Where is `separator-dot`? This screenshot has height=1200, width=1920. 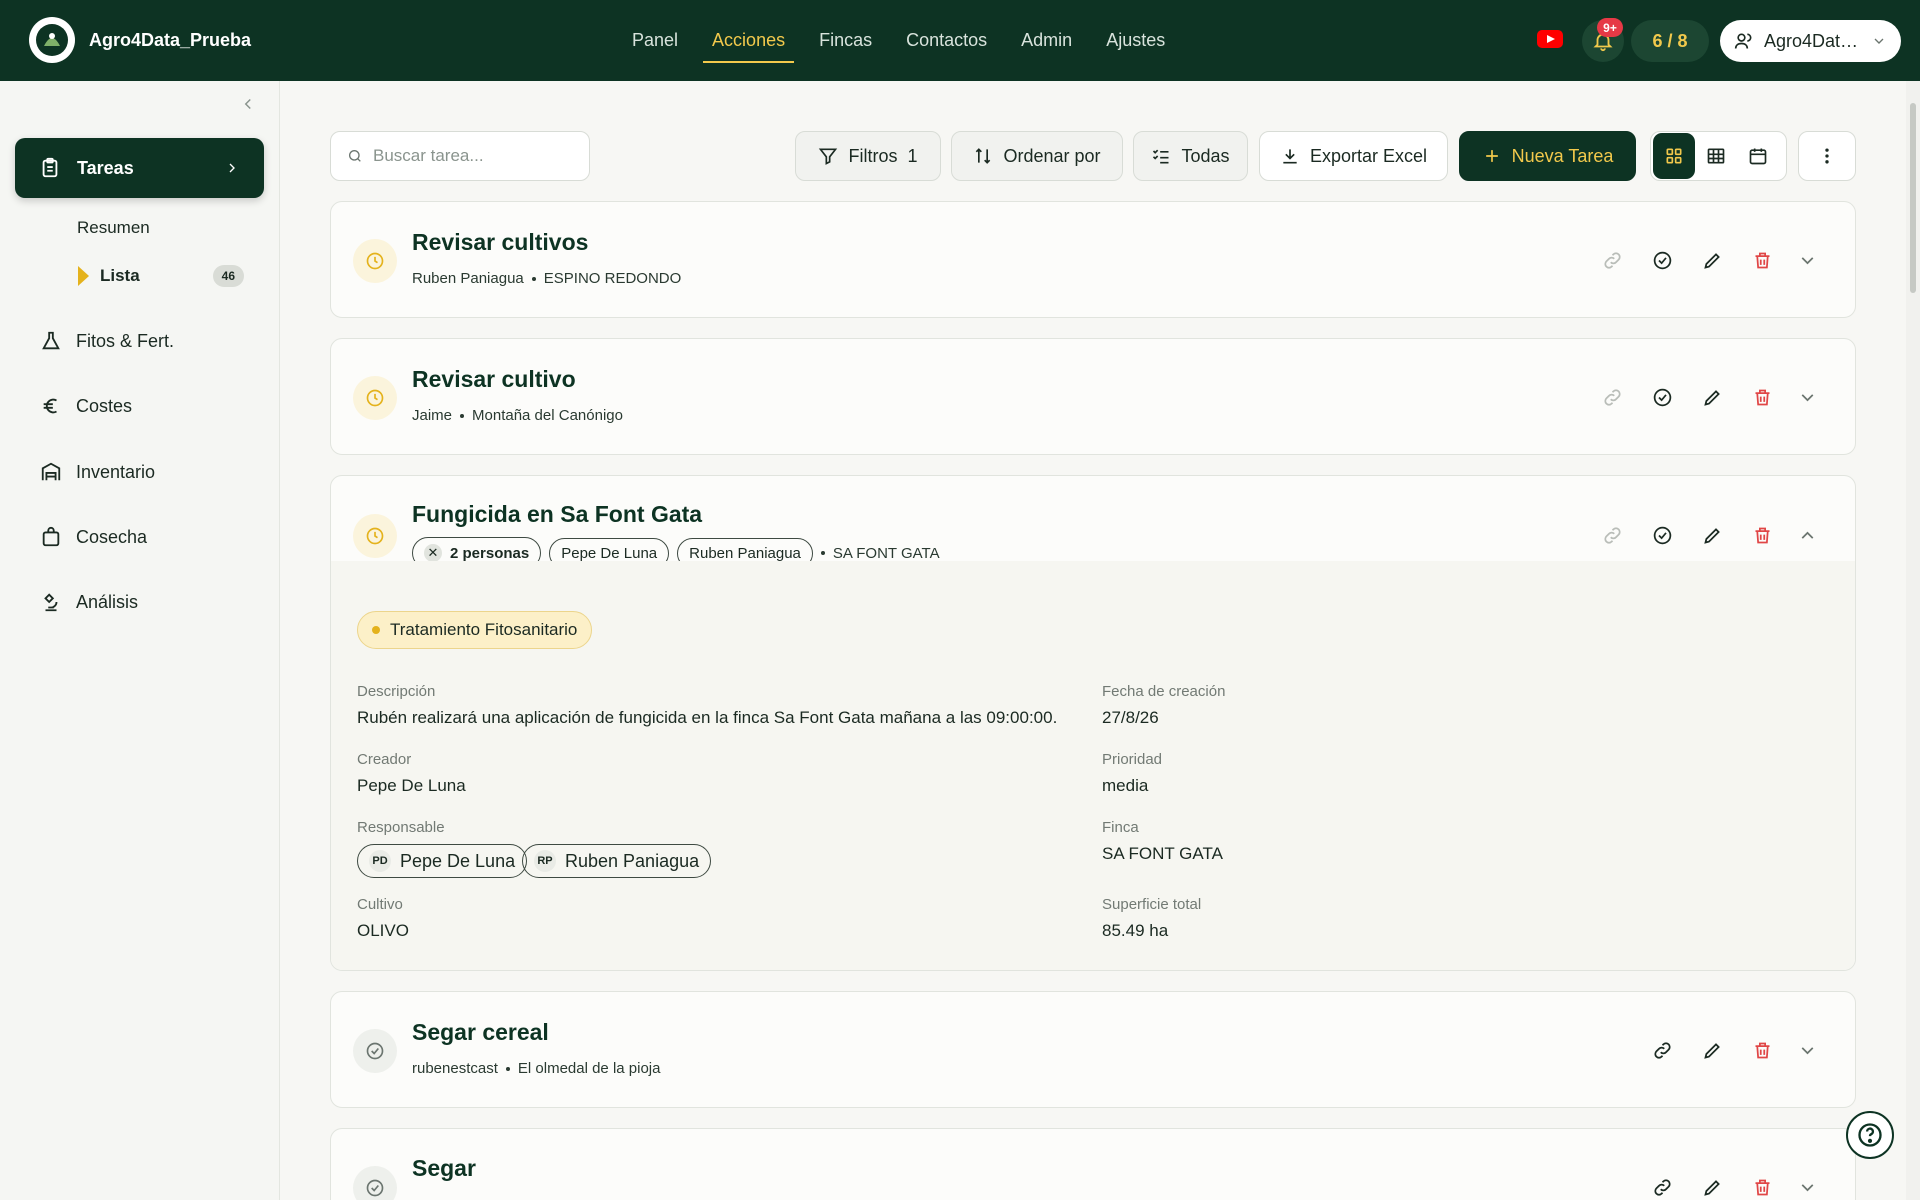 separator-dot is located at coordinates (462, 415).